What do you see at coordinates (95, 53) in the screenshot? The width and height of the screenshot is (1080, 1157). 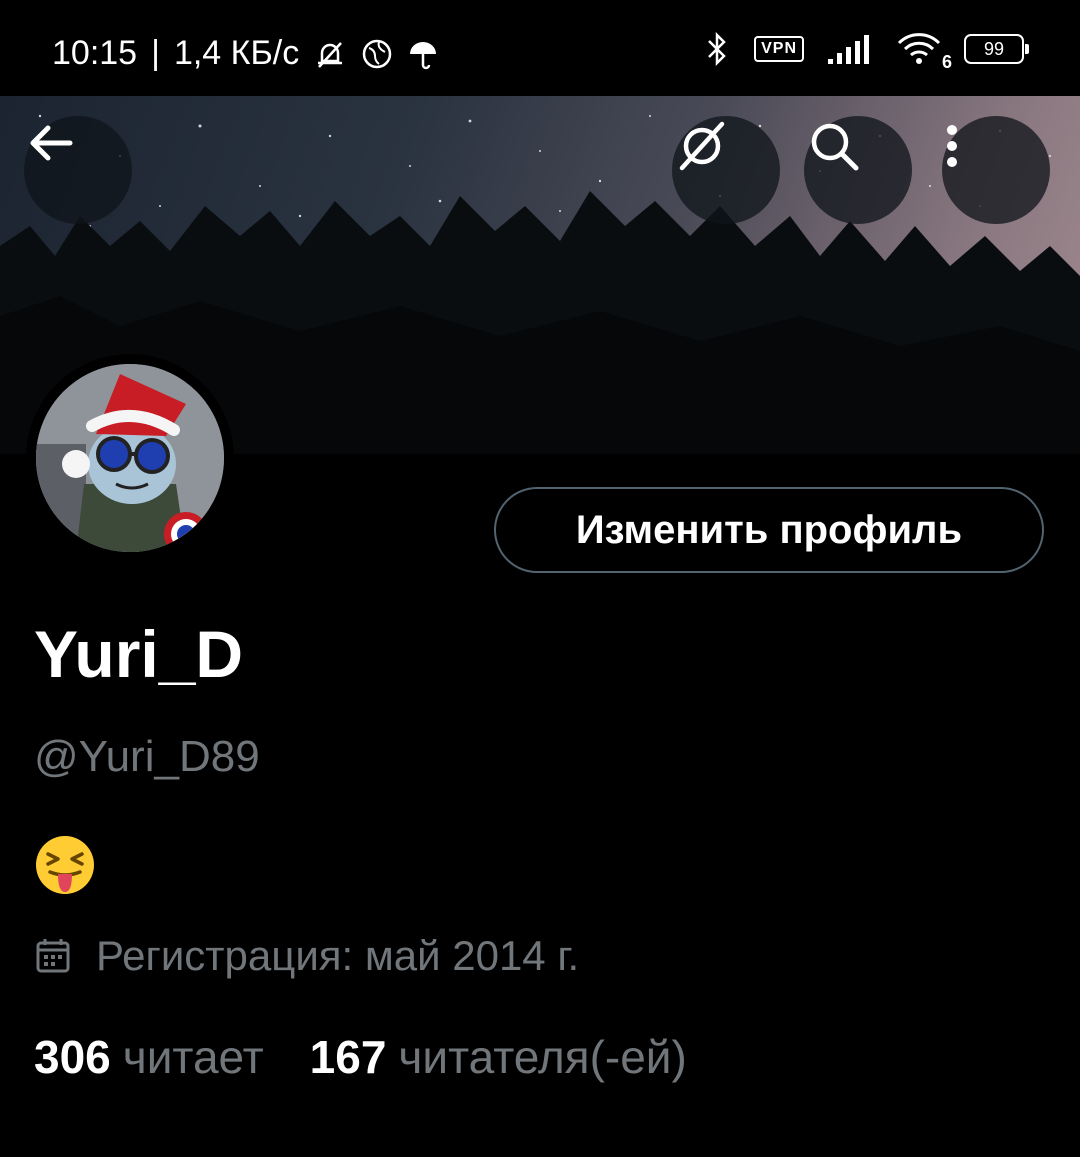 I see `status-time: 10:15` at bounding box center [95, 53].